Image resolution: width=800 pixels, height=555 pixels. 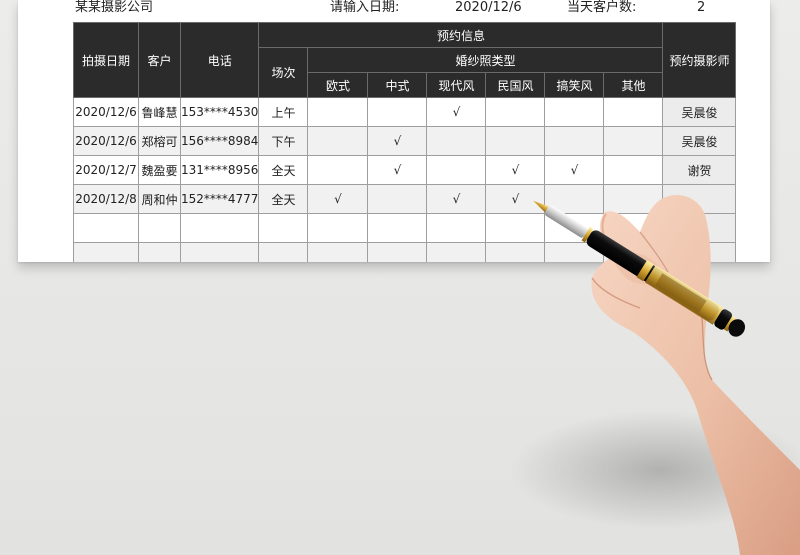 I want to click on table-row: 2020/12/8 周和仲 152****4777 全天 √ √ √, so click(x=405, y=199).